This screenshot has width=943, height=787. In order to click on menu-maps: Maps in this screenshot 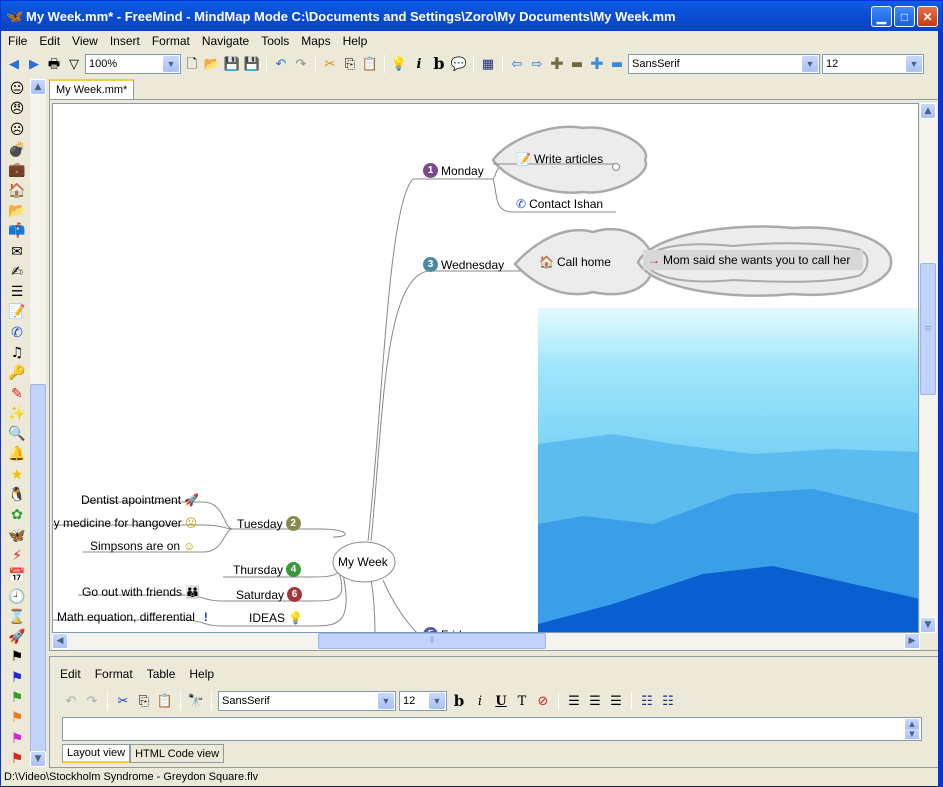, I will do `click(314, 41)`.